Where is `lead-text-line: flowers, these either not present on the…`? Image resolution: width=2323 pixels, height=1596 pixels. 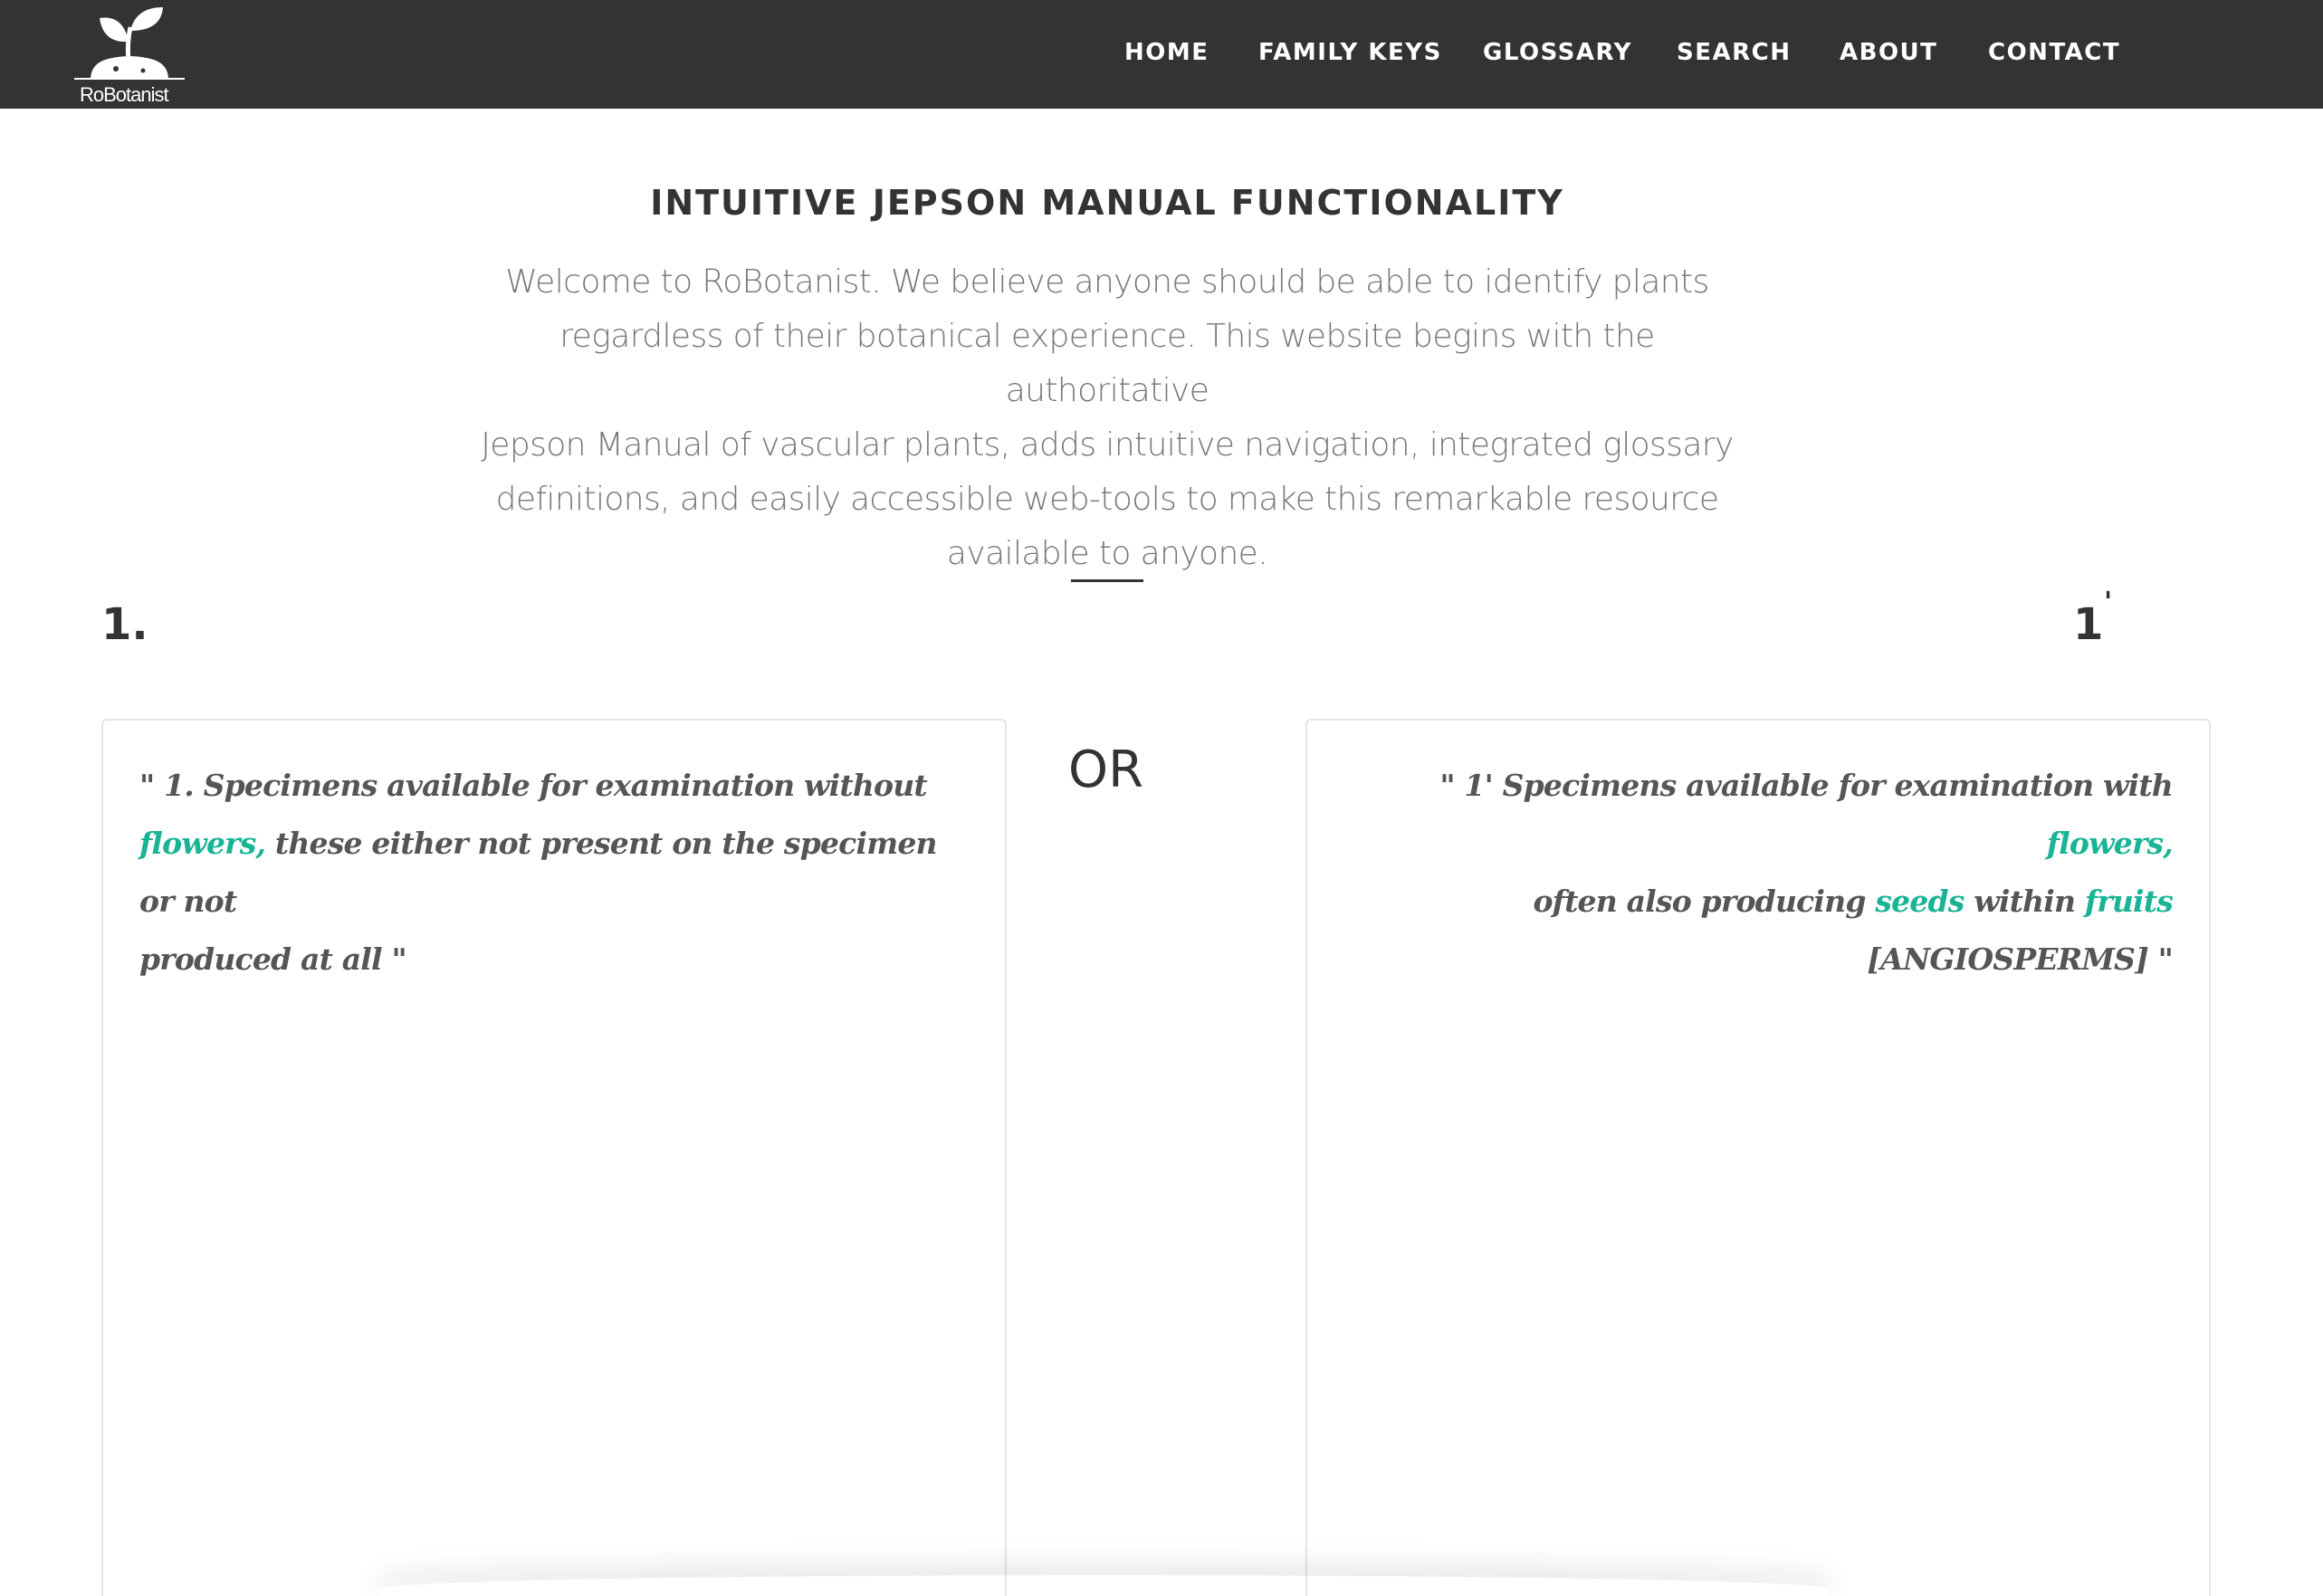
lead-text-line: flowers, these either not present on the… is located at coordinates (554, 873).